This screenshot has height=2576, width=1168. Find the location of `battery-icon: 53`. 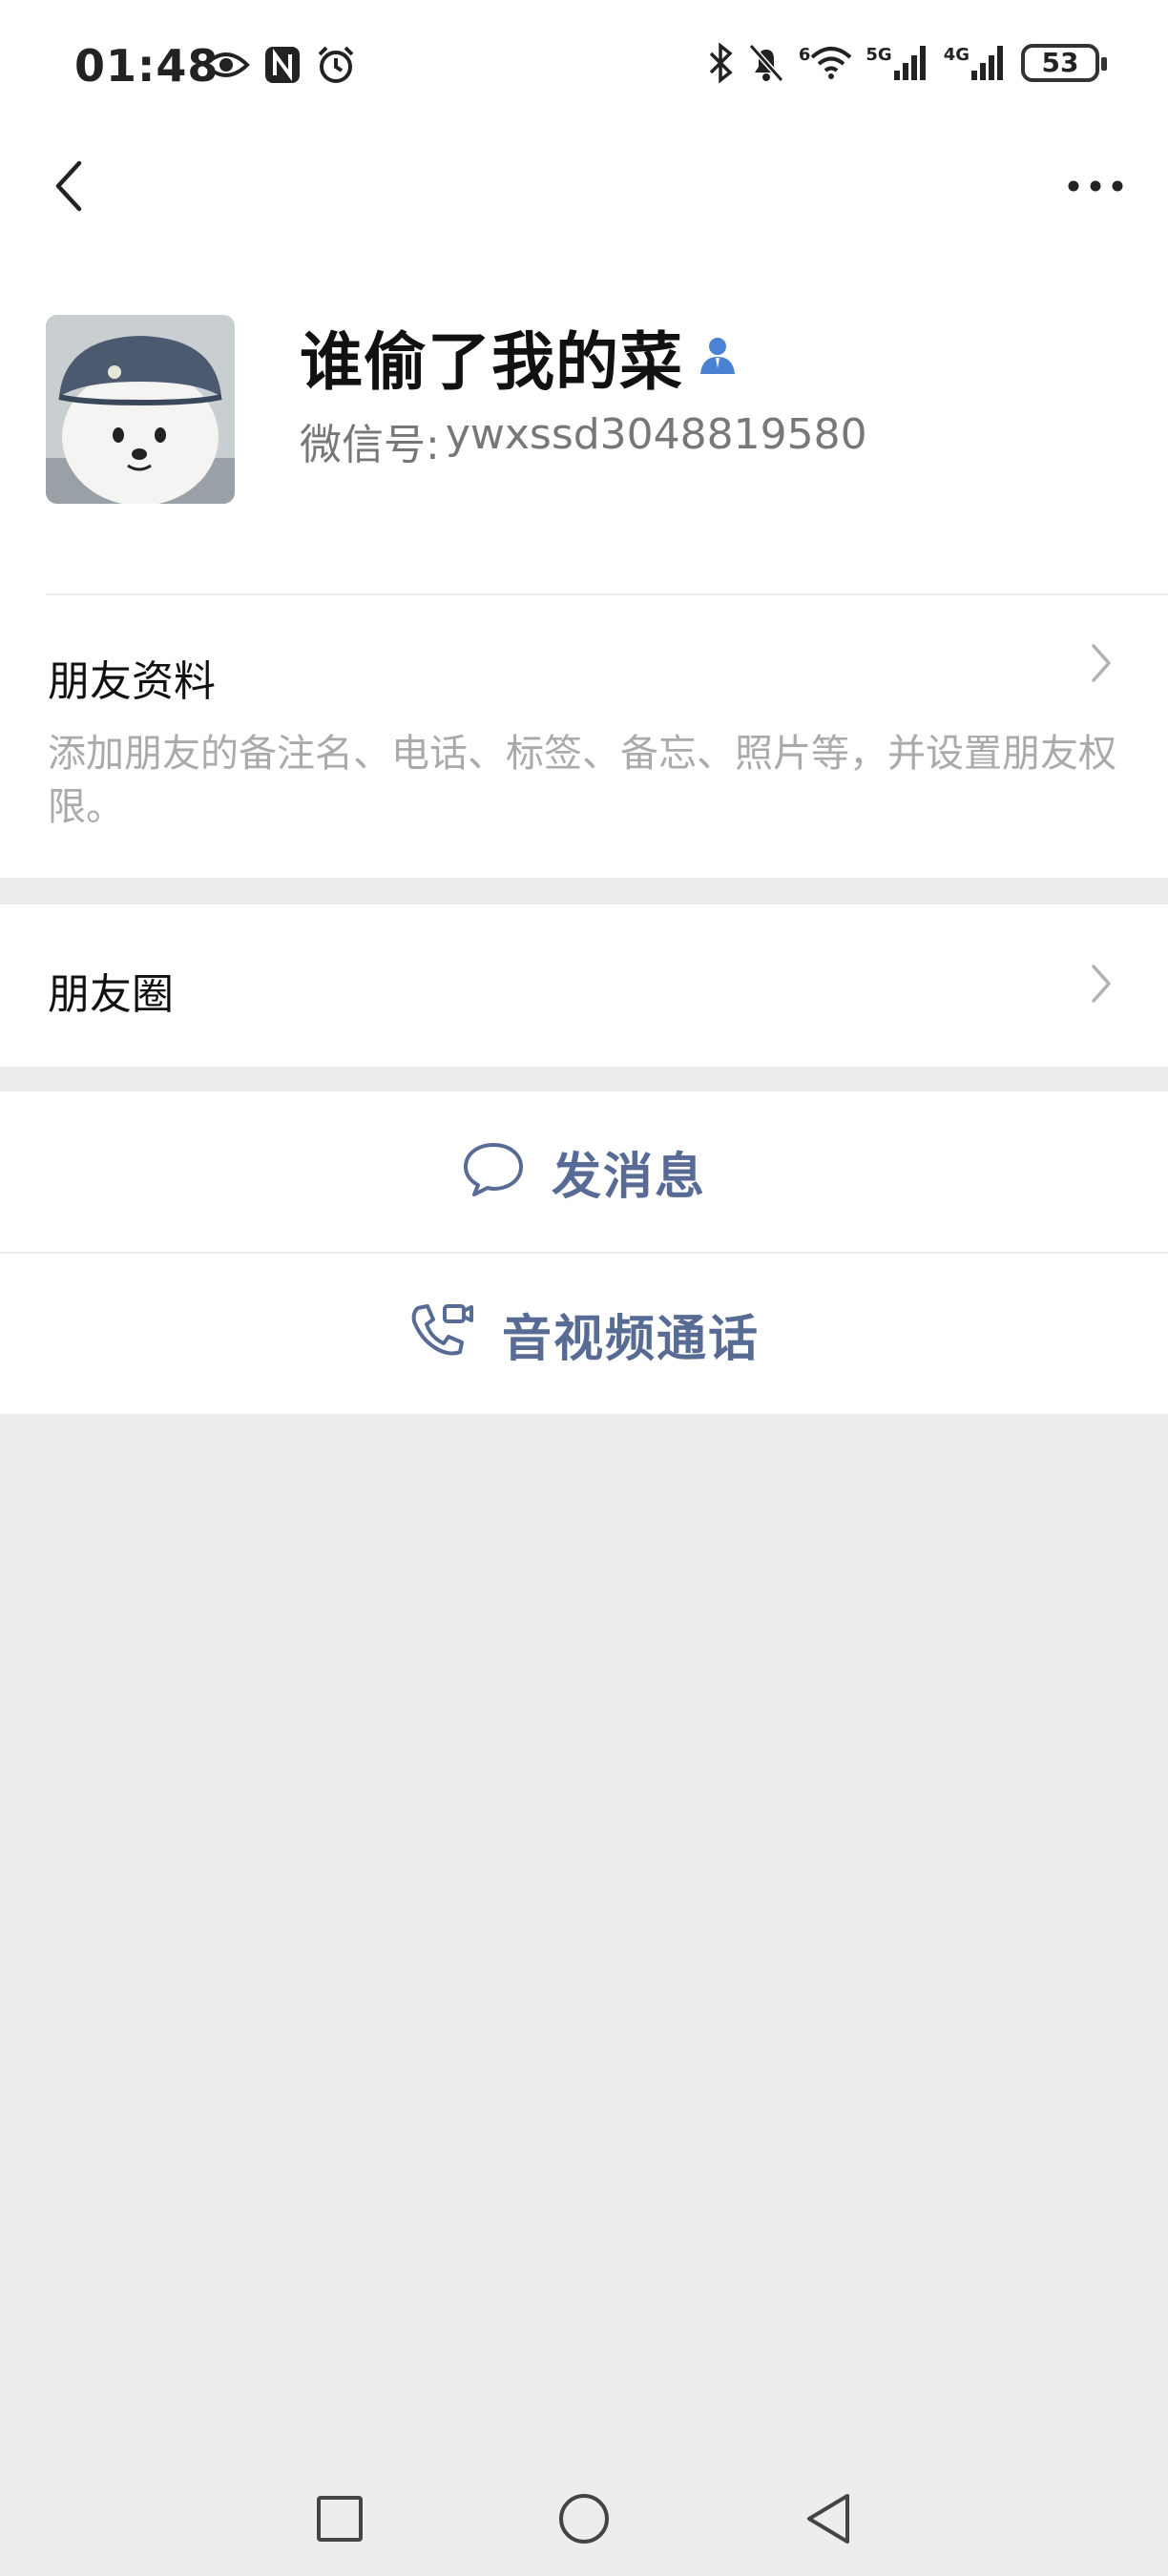

battery-icon: 53 is located at coordinates (1064, 63).